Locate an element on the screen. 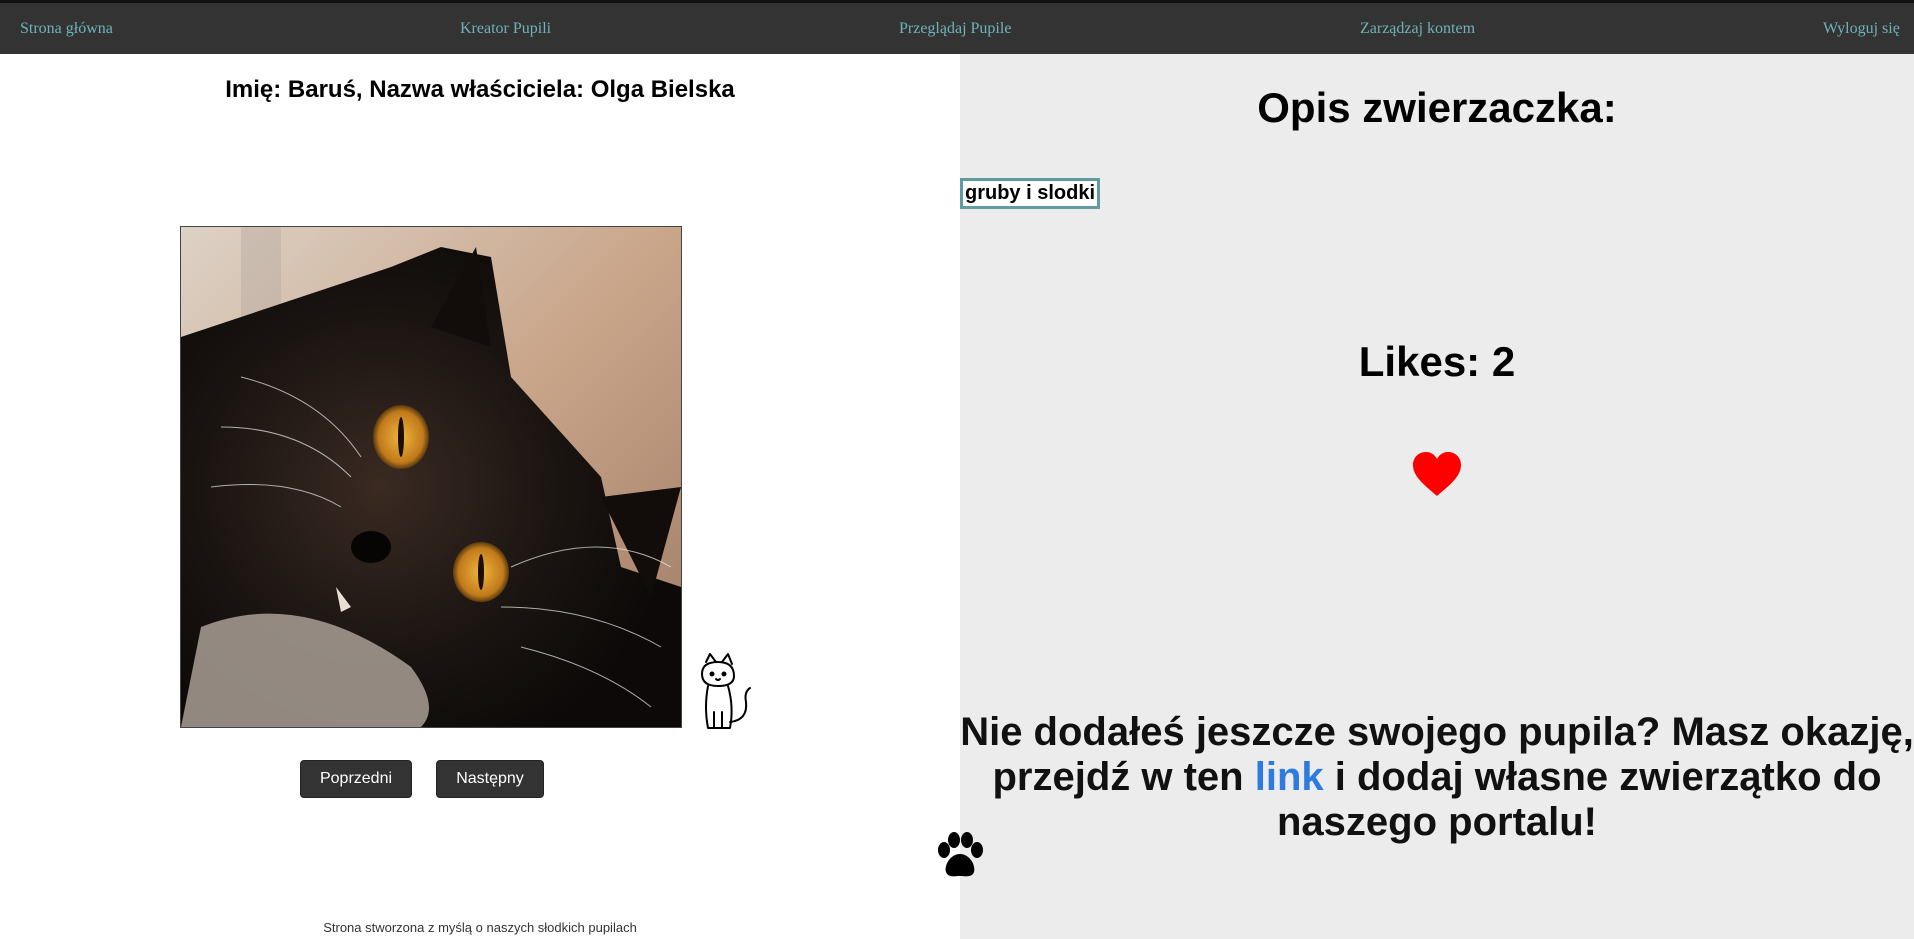 The height and width of the screenshot is (939, 1914). nav-account-link: Zarządzaj kontem is located at coordinates (1417, 29).